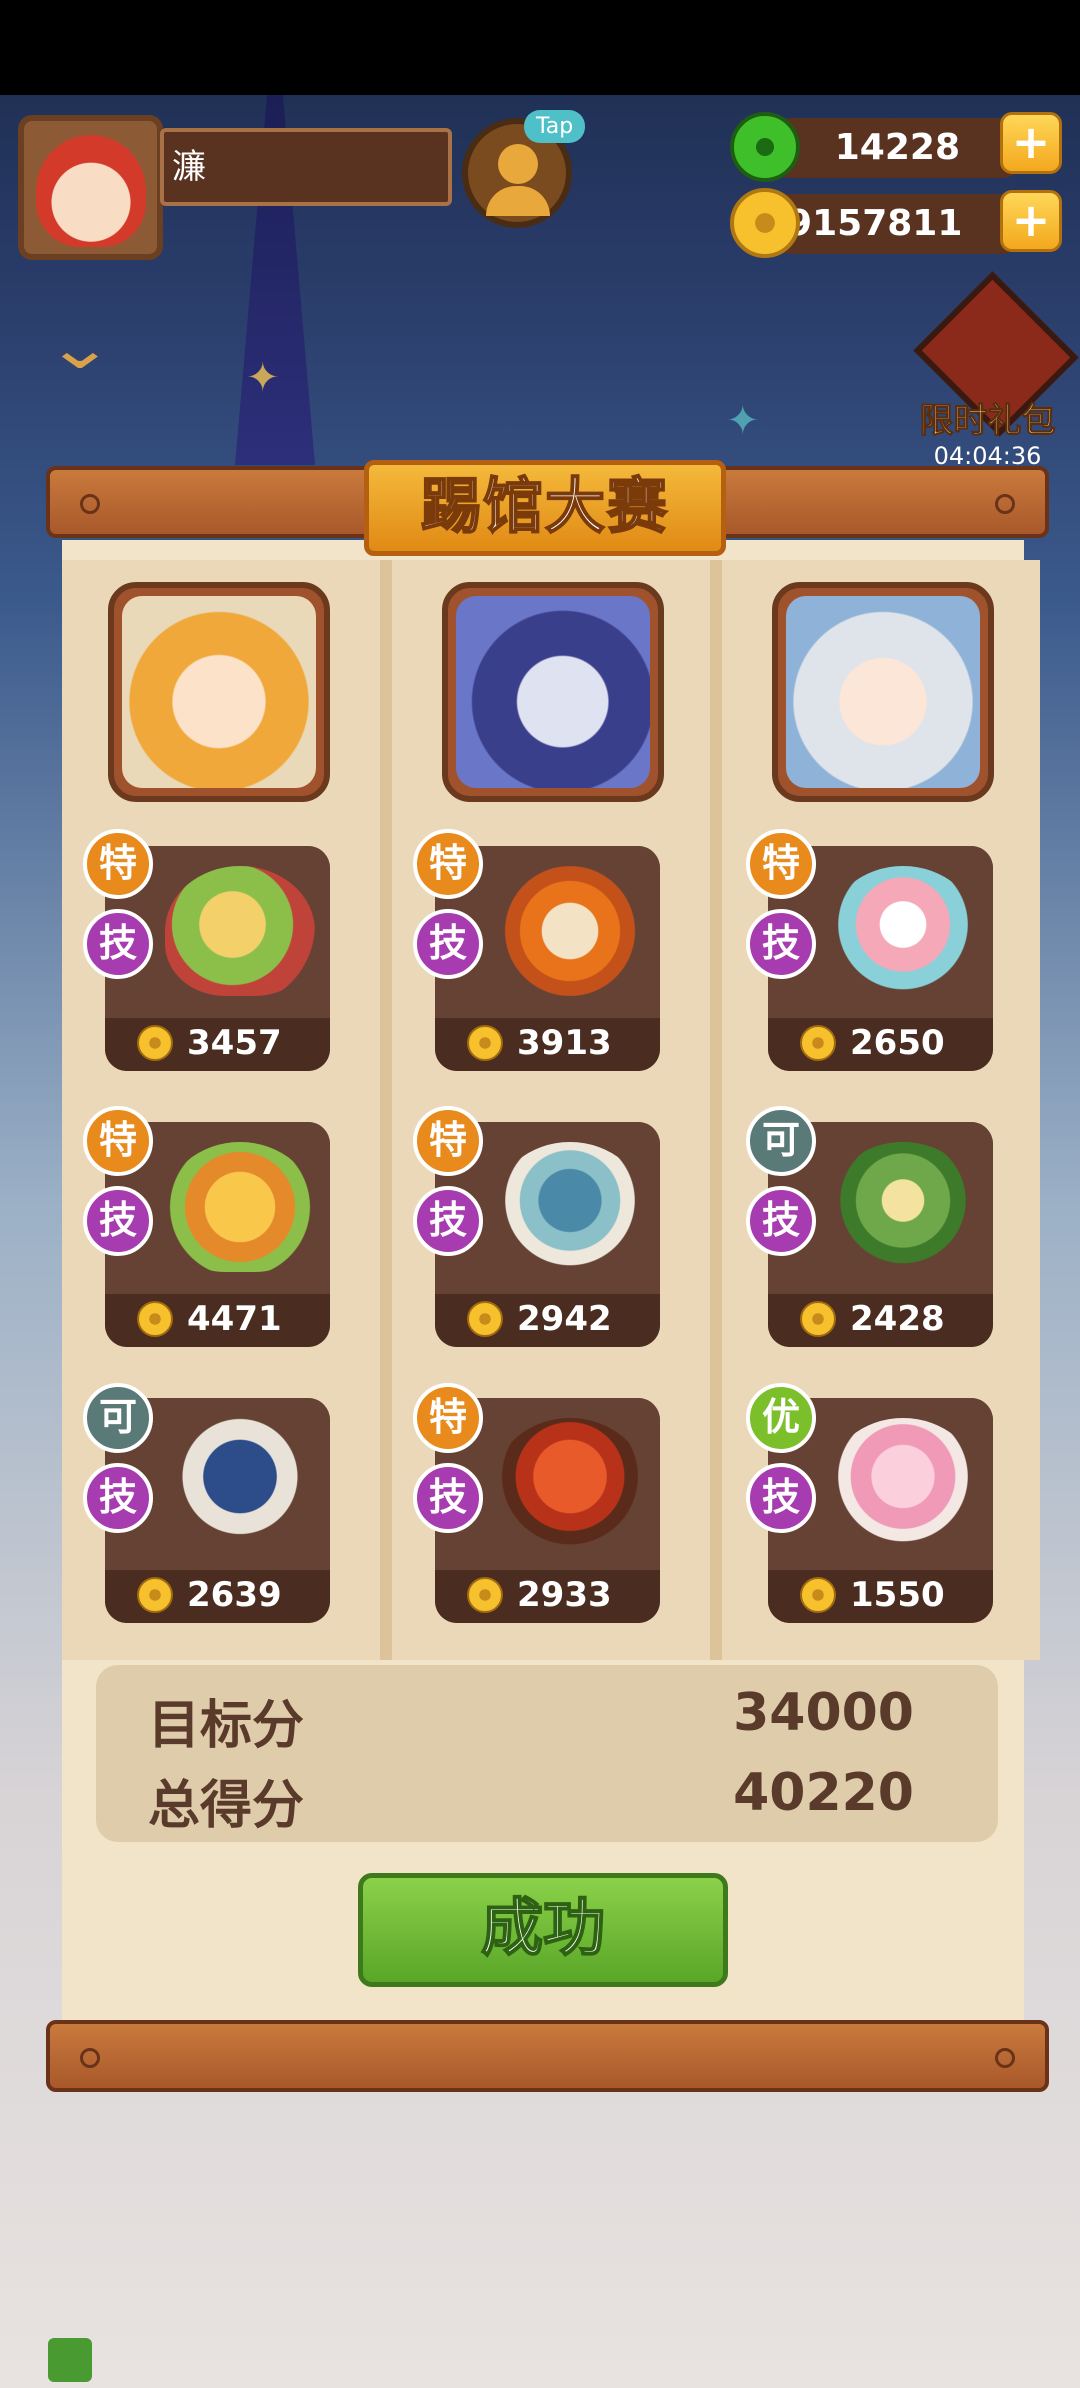  I want to click on scroll-rod-bottom, so click(547, 2056).